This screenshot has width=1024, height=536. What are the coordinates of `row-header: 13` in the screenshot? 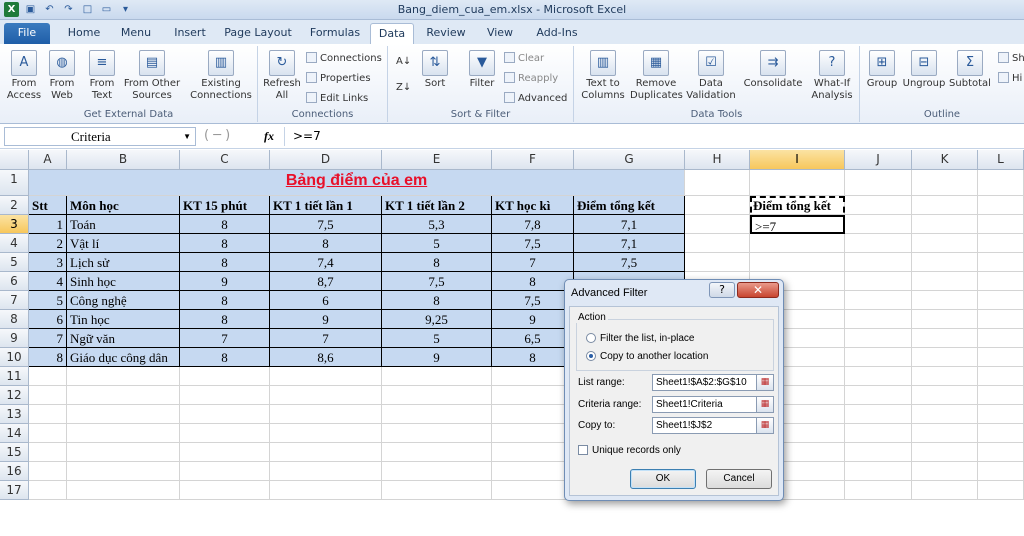 It's located at (14, 414).